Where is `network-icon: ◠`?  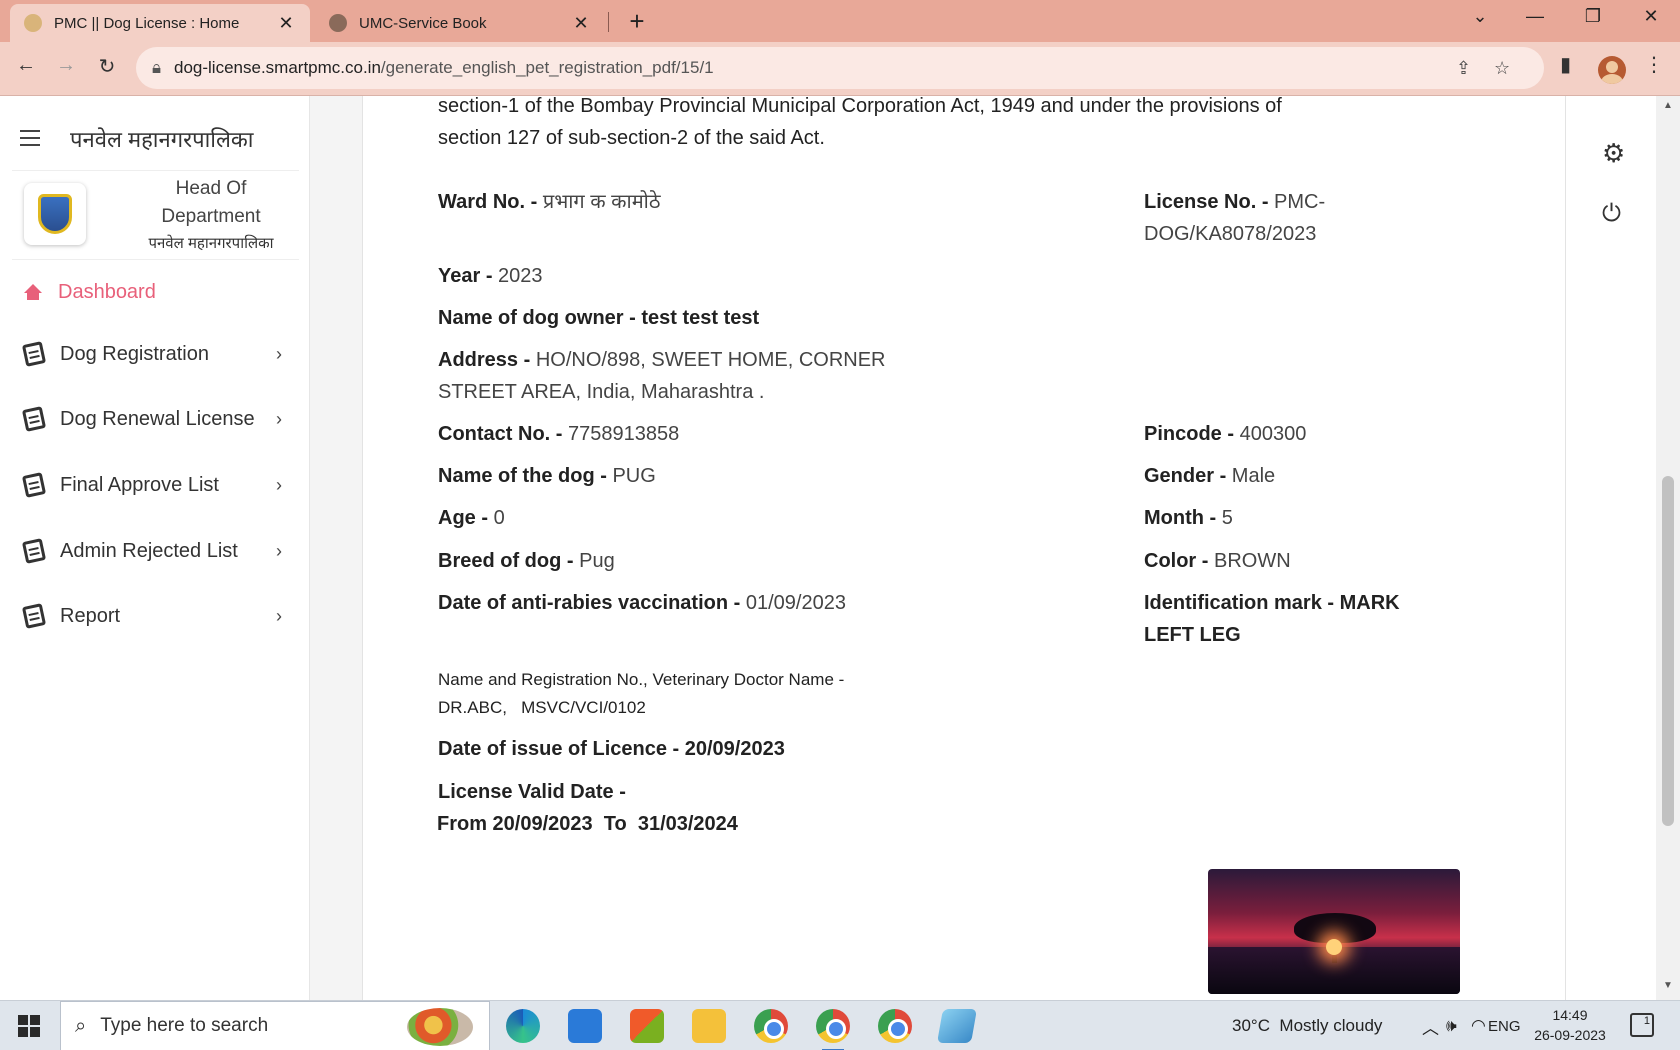 network-icon: ◠ is located at coordinates (1478, 1025).